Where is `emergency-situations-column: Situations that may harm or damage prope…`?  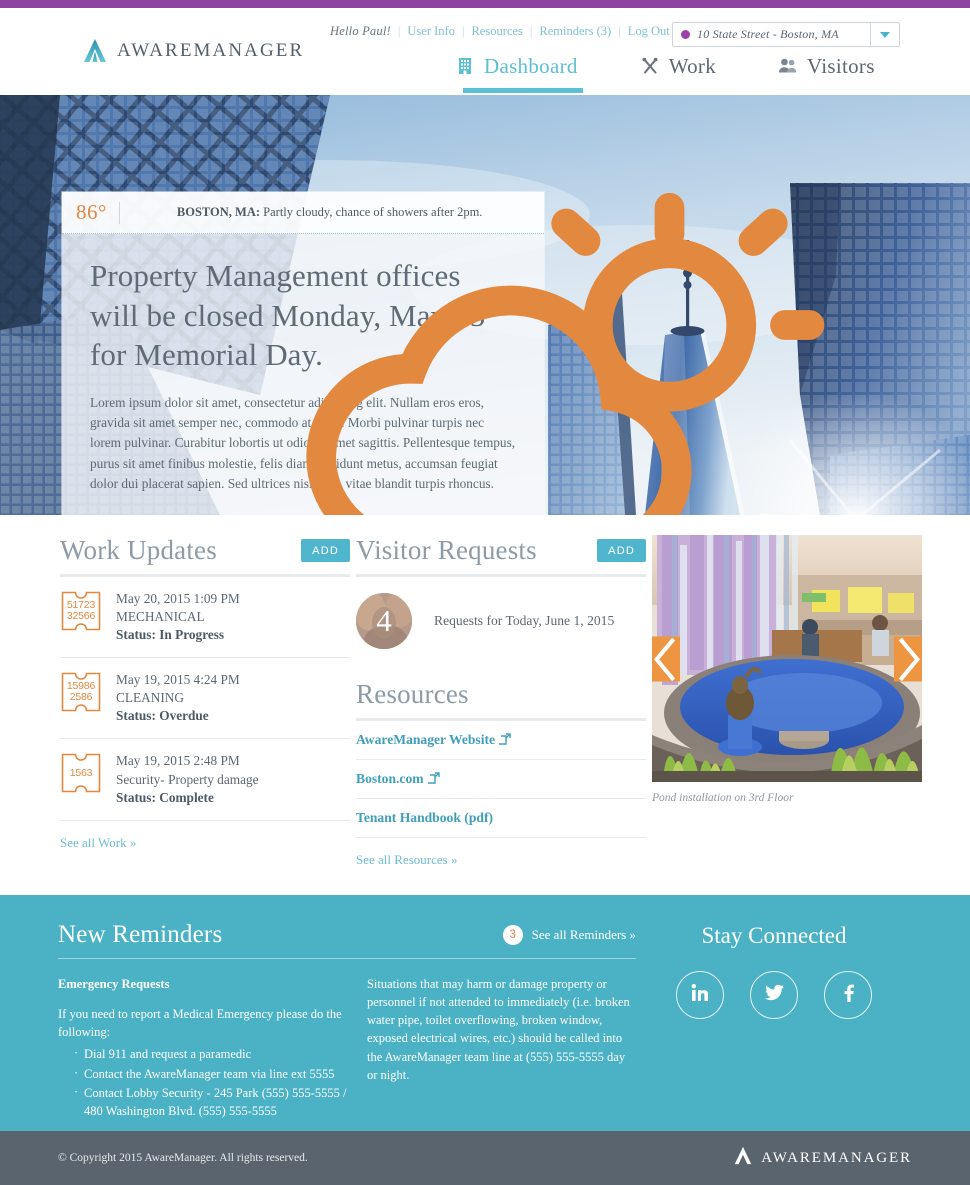 emergency-situations-column: Situations that may harm or damage prope… is located at coordinates (498, 1029).